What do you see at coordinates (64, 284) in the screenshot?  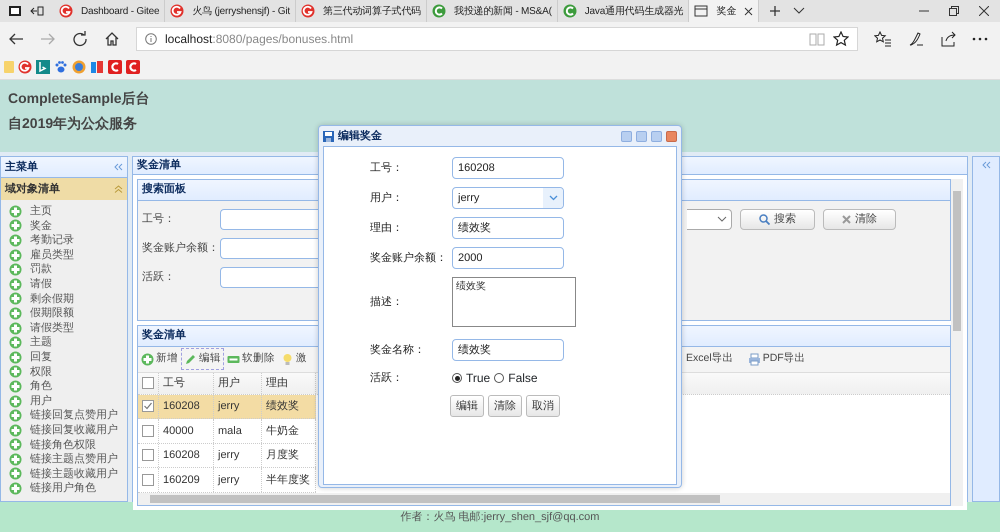 I see `menu-item: 请假` at bounding box center [64, 284].